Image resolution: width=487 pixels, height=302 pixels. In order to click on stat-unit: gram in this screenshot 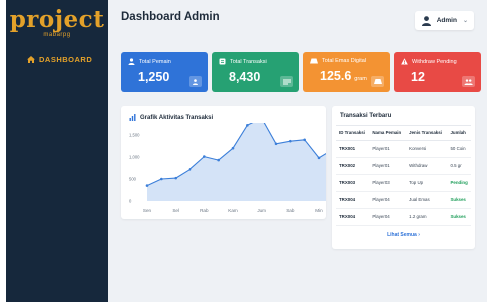, I will do `click(360, 79)`.